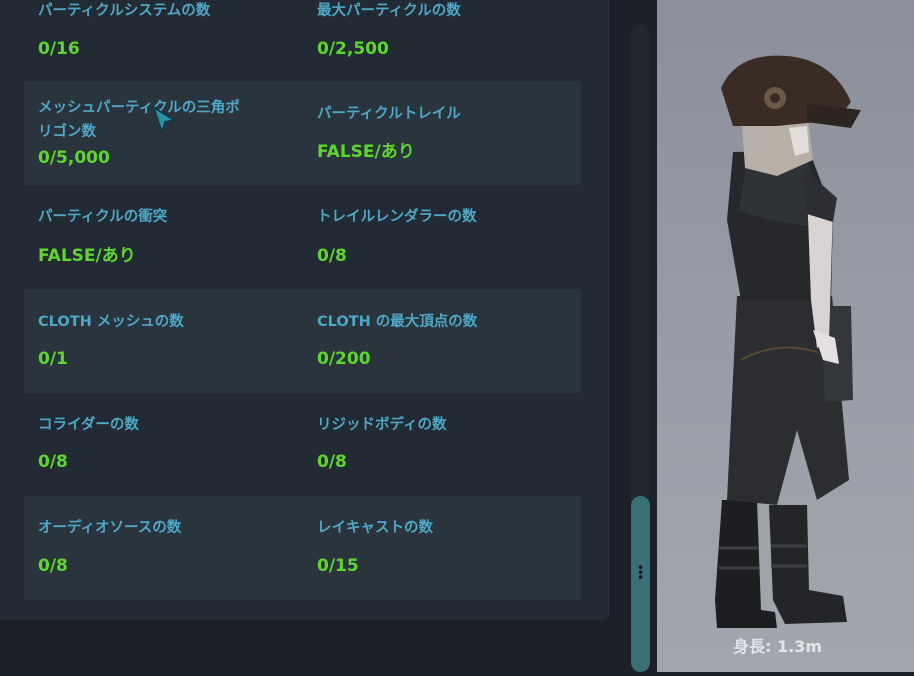  What do you see at coordinates (88, 425) in the screenshot?
I see `stat-label: コライダーの数` at bounding box center [88, 425].